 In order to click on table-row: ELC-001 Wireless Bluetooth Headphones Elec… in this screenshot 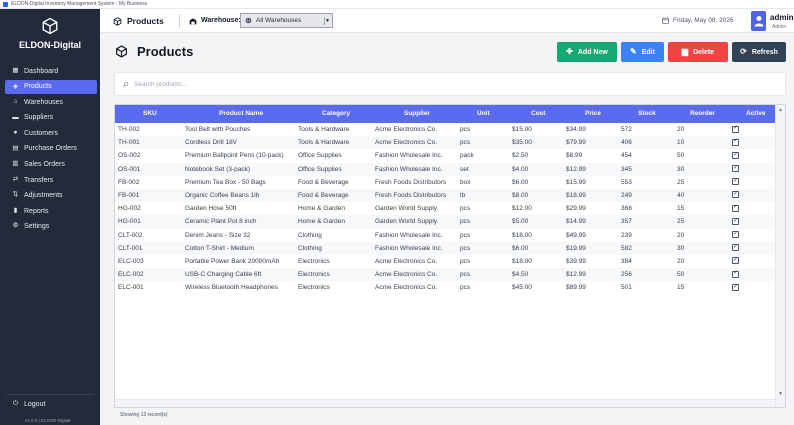, I will do `click(445, 287)`.